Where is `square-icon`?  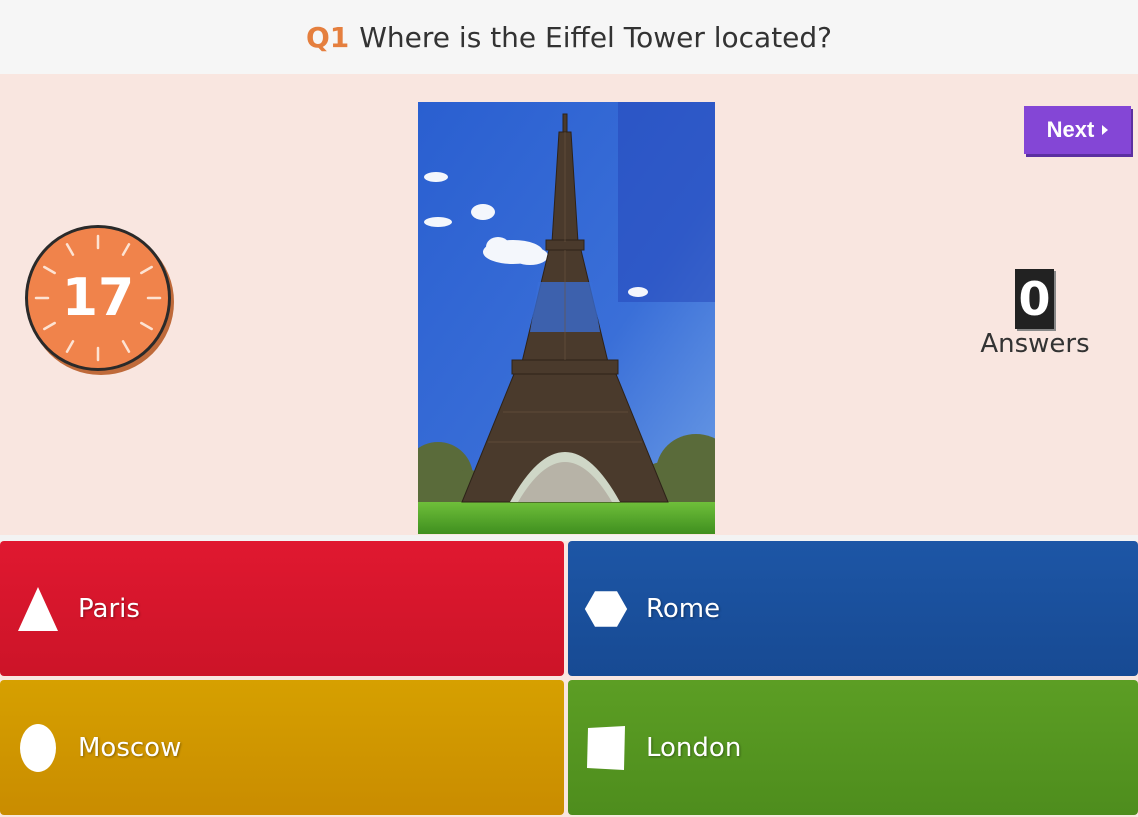
square-icon is located at coordinates (606, 748).